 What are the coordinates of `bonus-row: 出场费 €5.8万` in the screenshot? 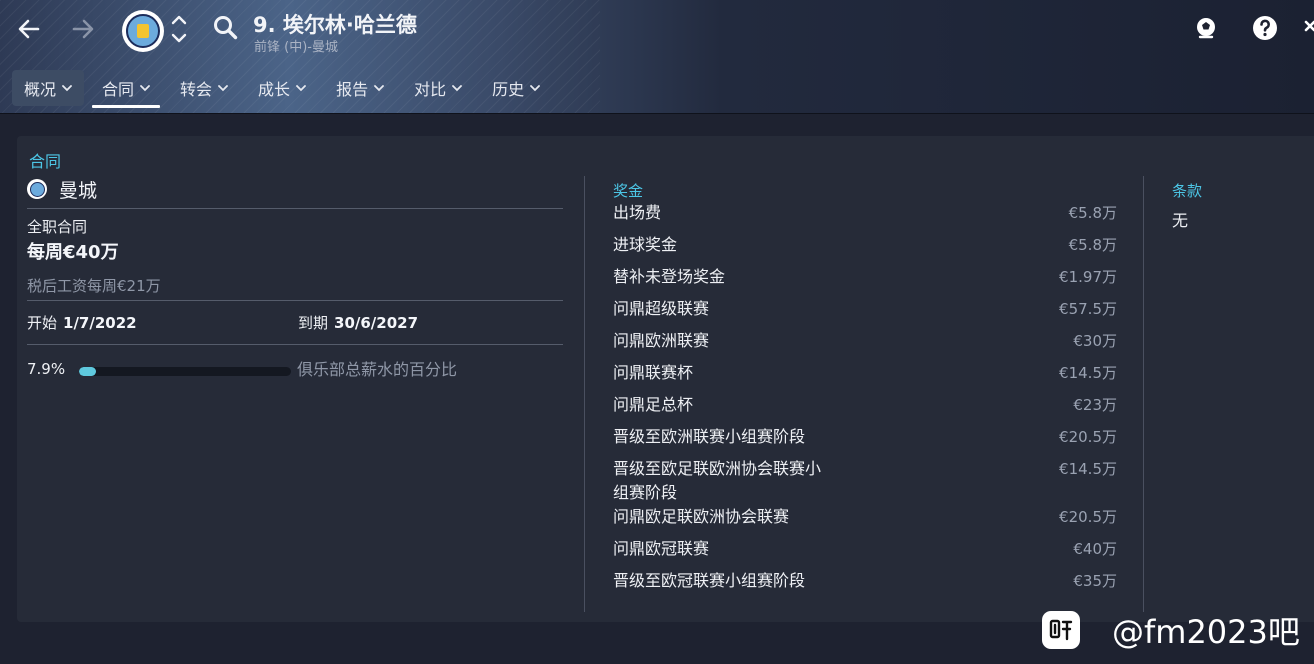 It's located at (865, 217).